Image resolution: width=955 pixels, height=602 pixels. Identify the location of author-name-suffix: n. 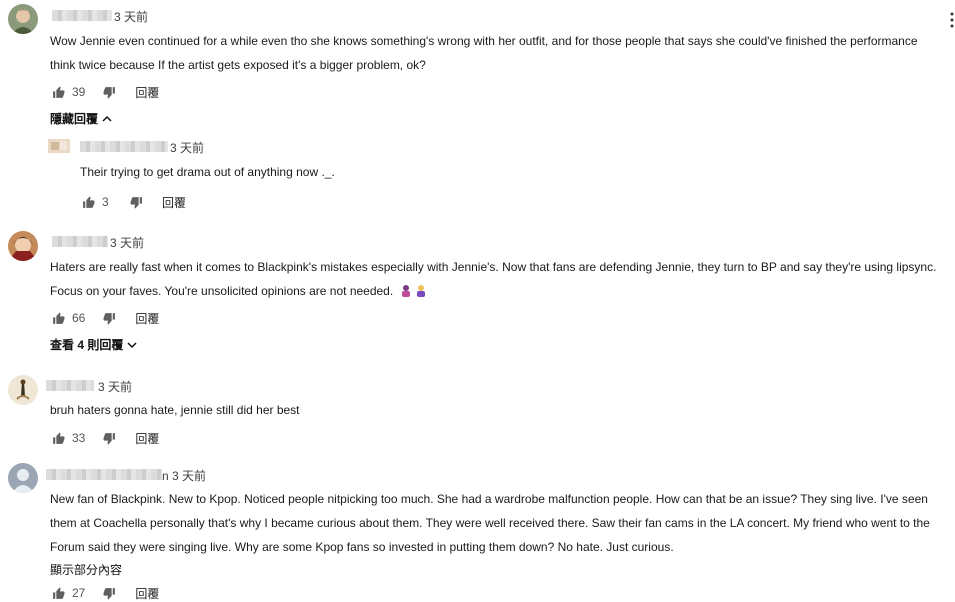
(165, 476).